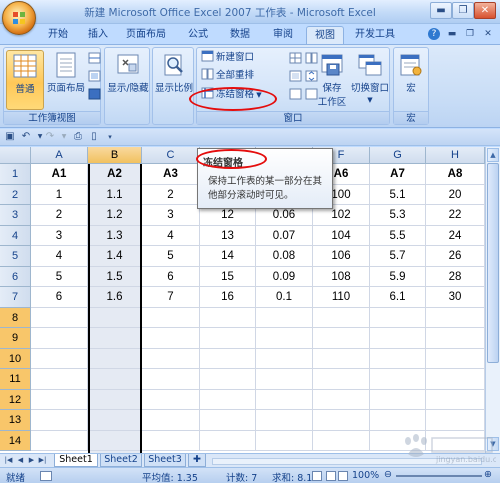  Describe the element at coordinates (398, 215) in the screenshot. I see `cell-g3: 5.3` at that location.